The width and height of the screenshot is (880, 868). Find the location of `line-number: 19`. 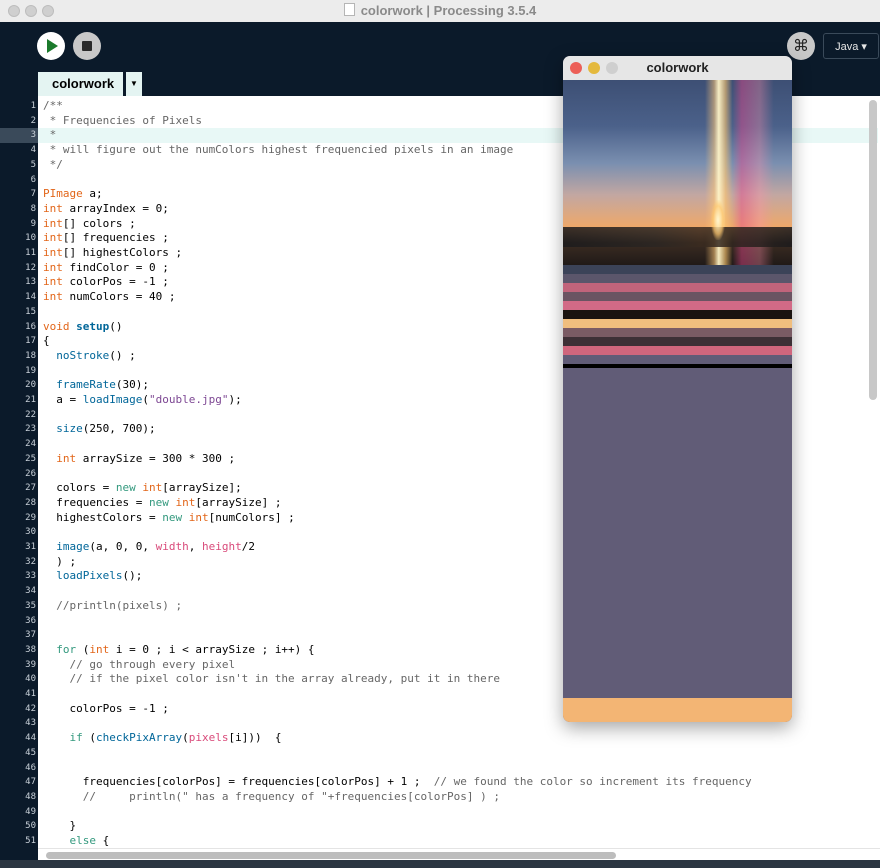

line-number: 19 is located at coordinates (30, 370).